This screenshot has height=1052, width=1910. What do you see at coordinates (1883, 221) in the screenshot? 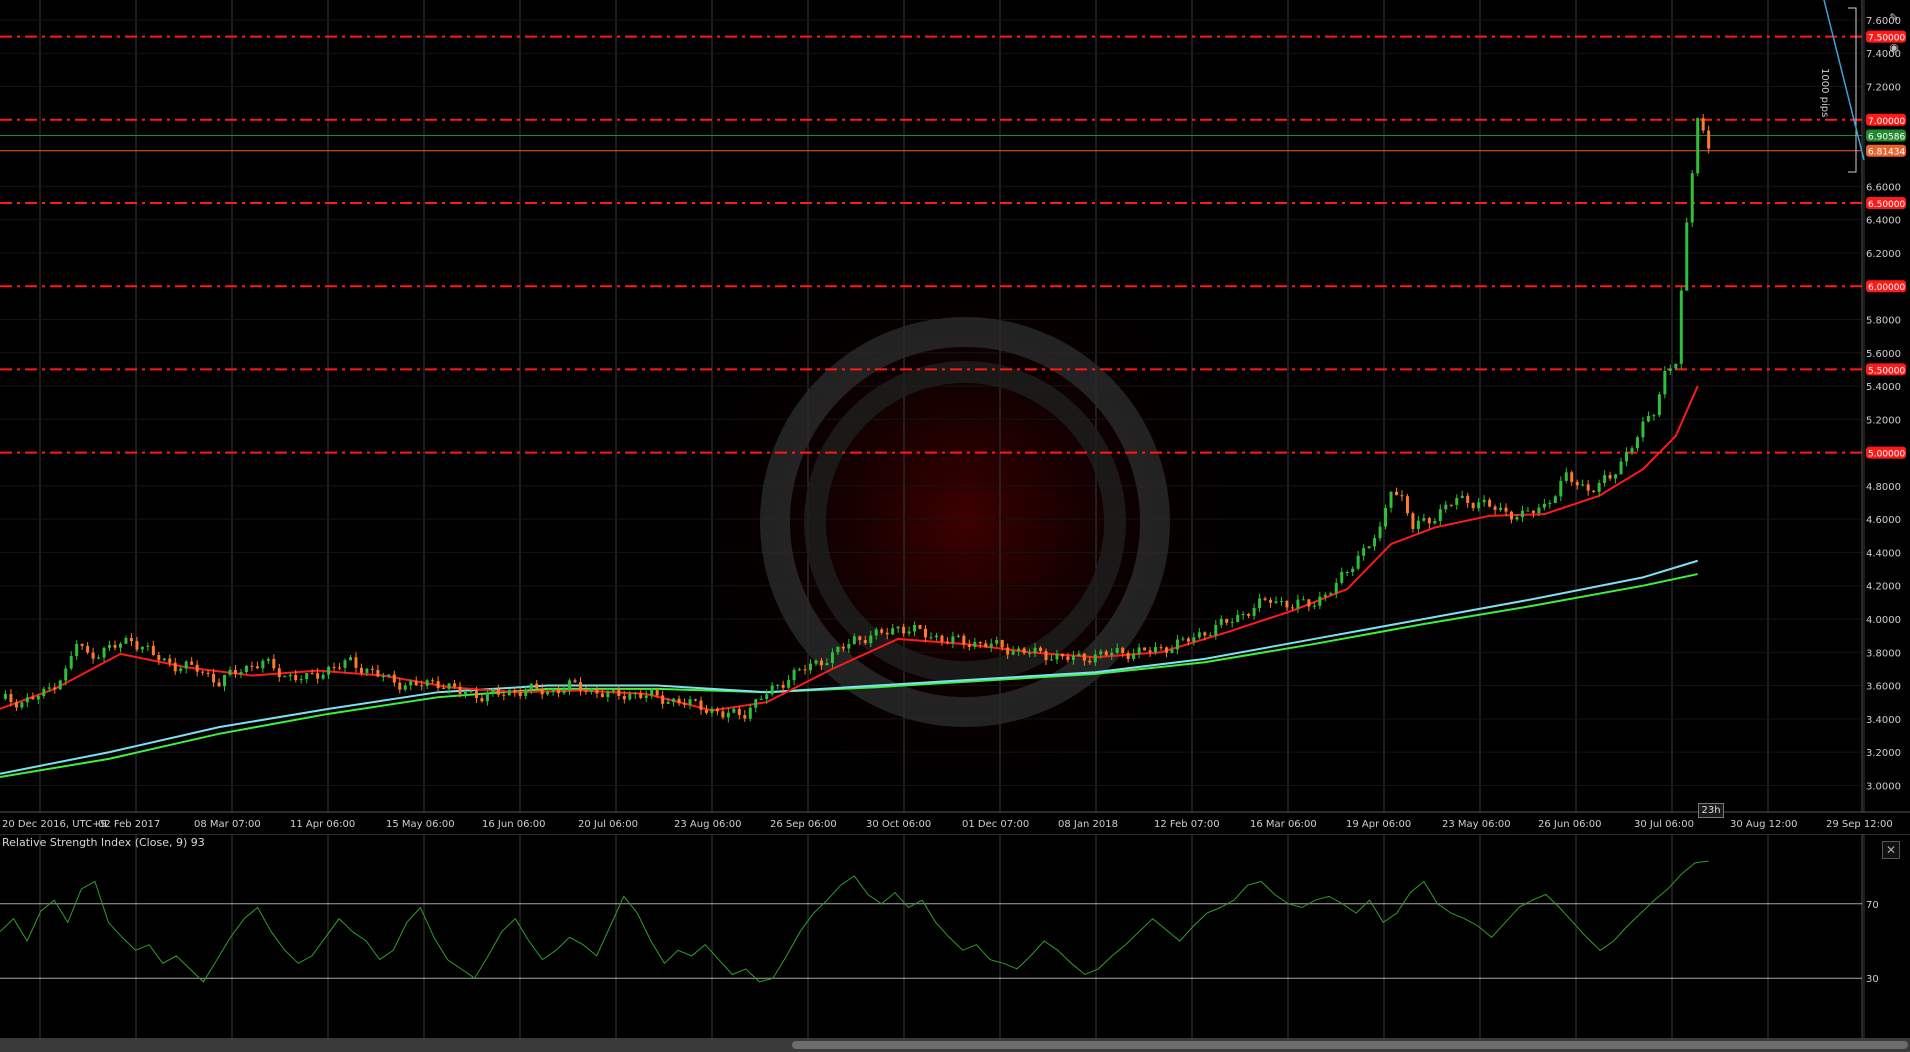
I see `y-tick-label: 6.4000` at bounding box center [1883, 221].